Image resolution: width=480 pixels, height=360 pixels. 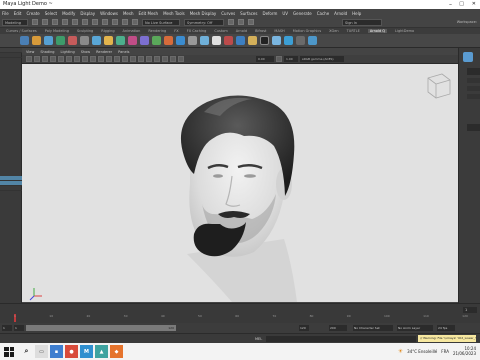 I want to click on maya-app-icon: M, so click(x=86, y=351).